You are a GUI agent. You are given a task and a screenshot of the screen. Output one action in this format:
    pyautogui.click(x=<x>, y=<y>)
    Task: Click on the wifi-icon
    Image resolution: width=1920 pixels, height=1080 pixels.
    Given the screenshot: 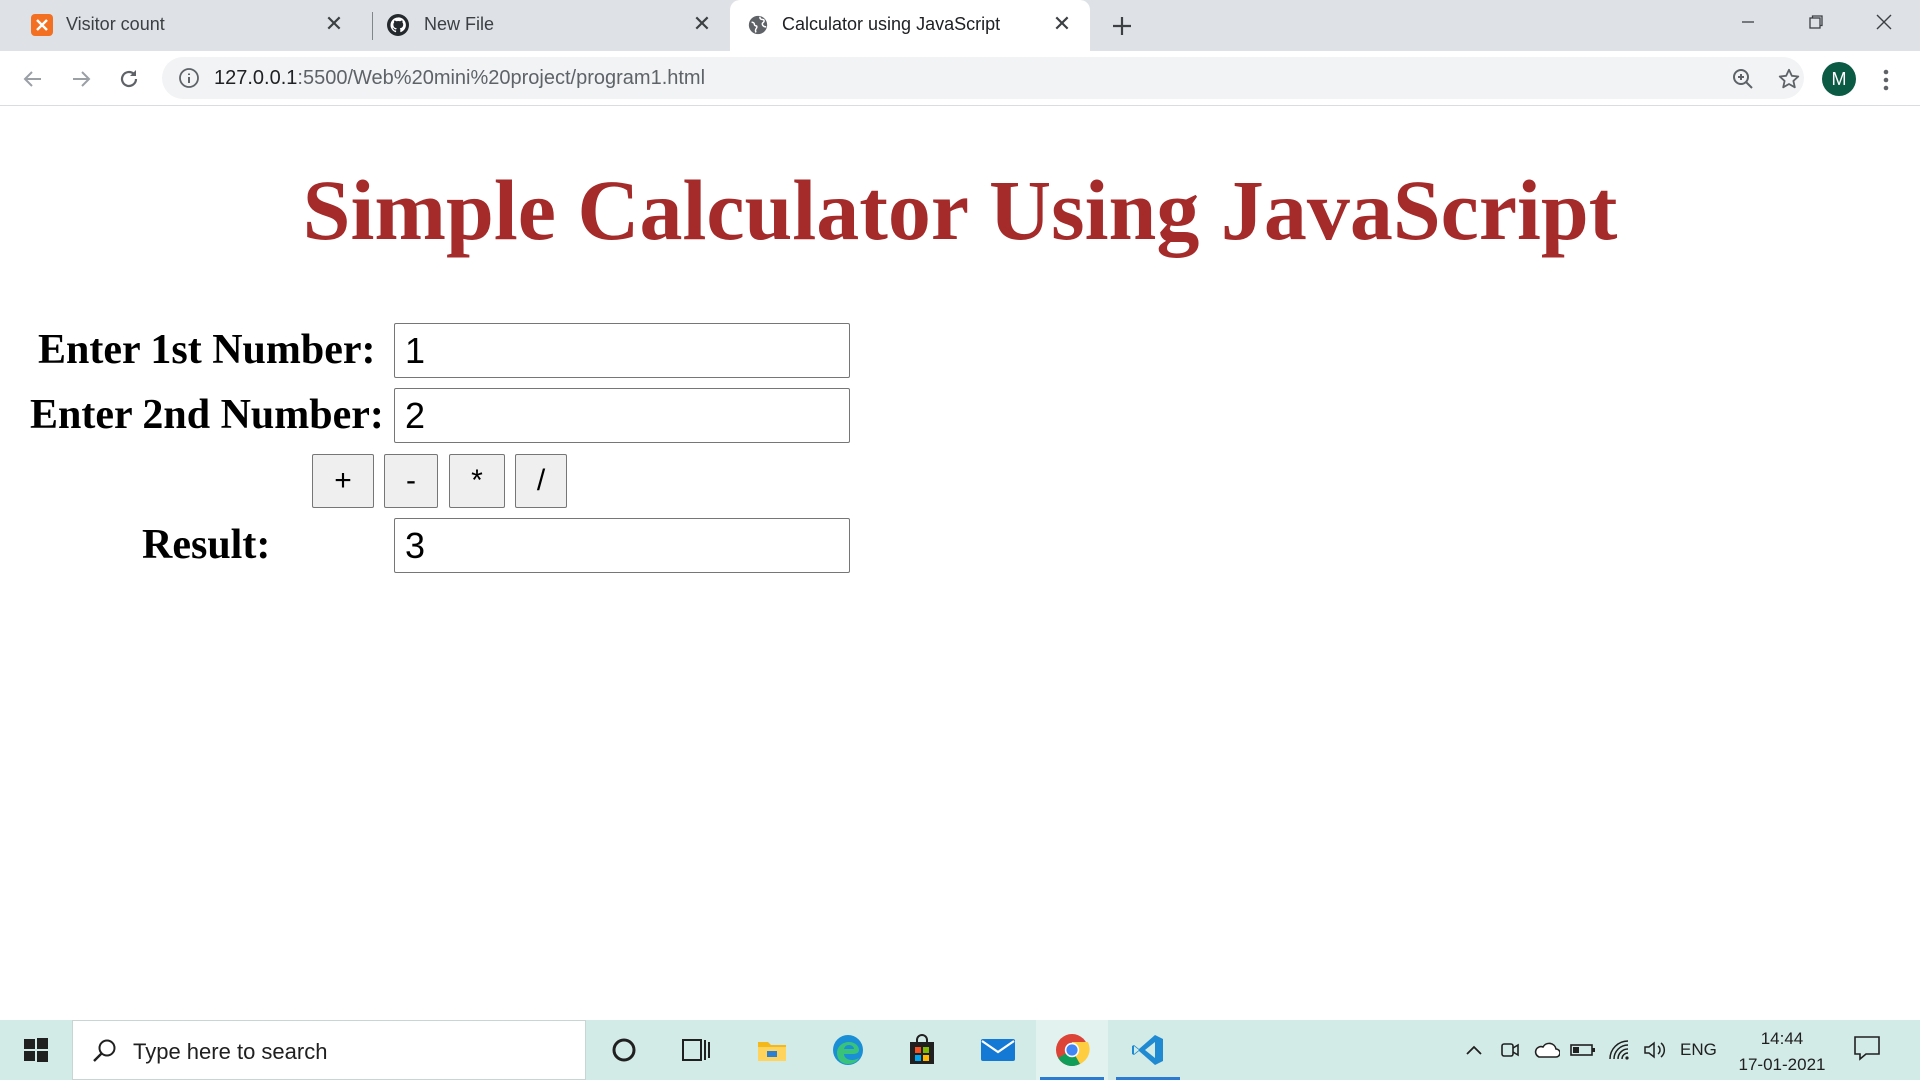 What is the action you would take?
    pyautogui.click(x=1619, y=1050)
    